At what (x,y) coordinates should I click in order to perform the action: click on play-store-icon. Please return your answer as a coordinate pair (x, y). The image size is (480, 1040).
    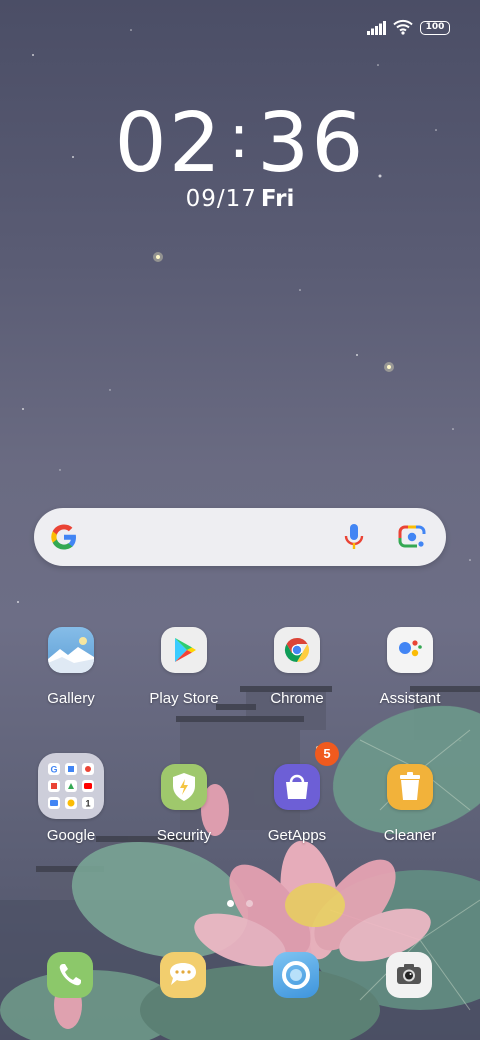
    Looking at the image, I should click on (184, 650).